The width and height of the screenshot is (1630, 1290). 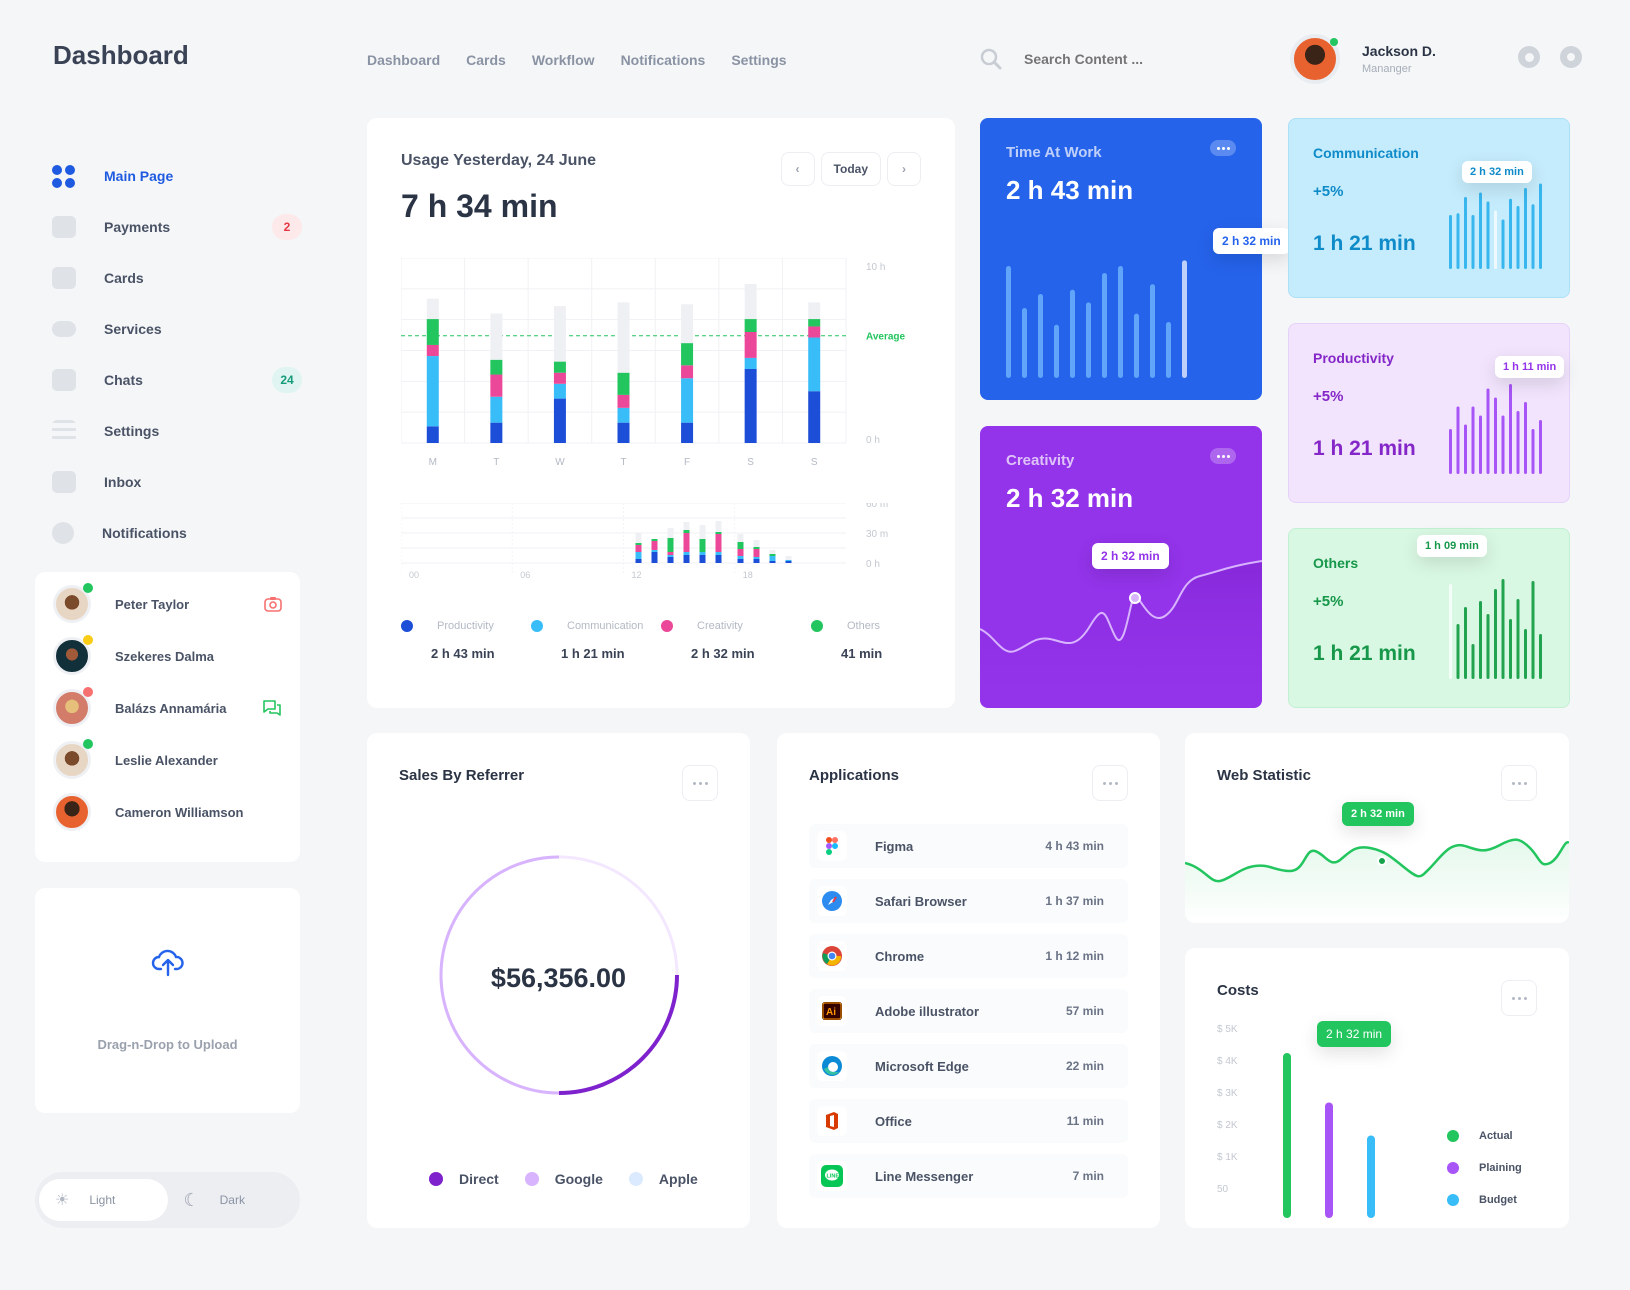 I want to click on list-item: Safari Browser 1 h 37 min, so click(x=968, y=901).